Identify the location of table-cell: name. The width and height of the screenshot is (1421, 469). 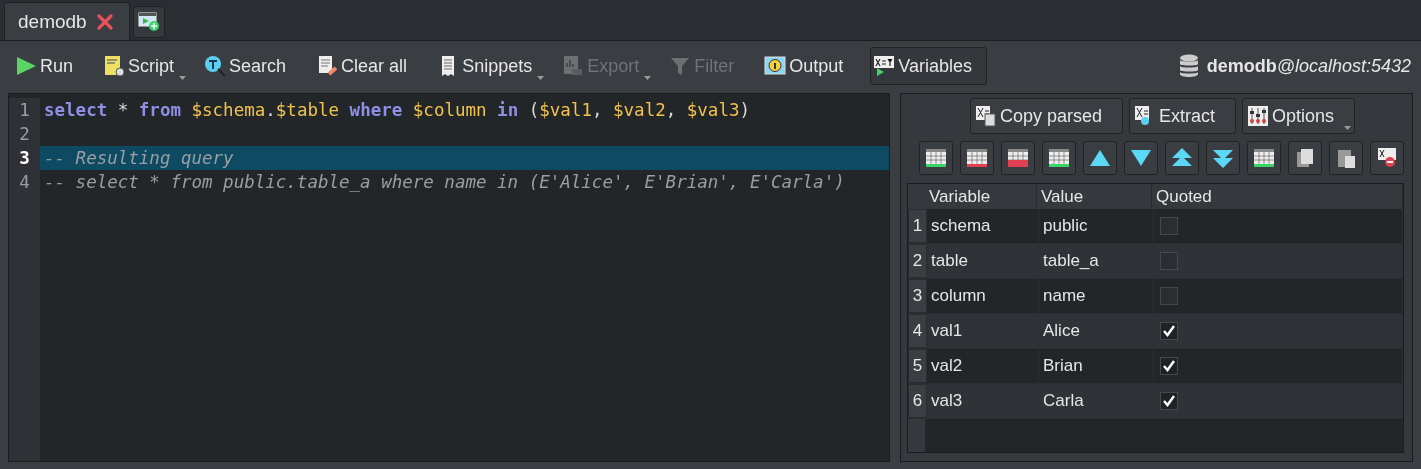
(1096, 296).